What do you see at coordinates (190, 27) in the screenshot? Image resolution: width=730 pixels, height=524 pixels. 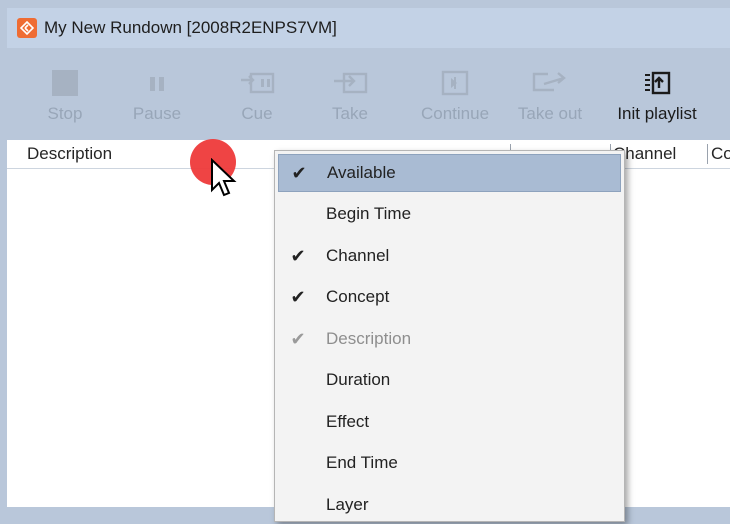 I see `window-title: My New Rundown [2008R2ENPS7VM]` at bounding box center [190, 27].